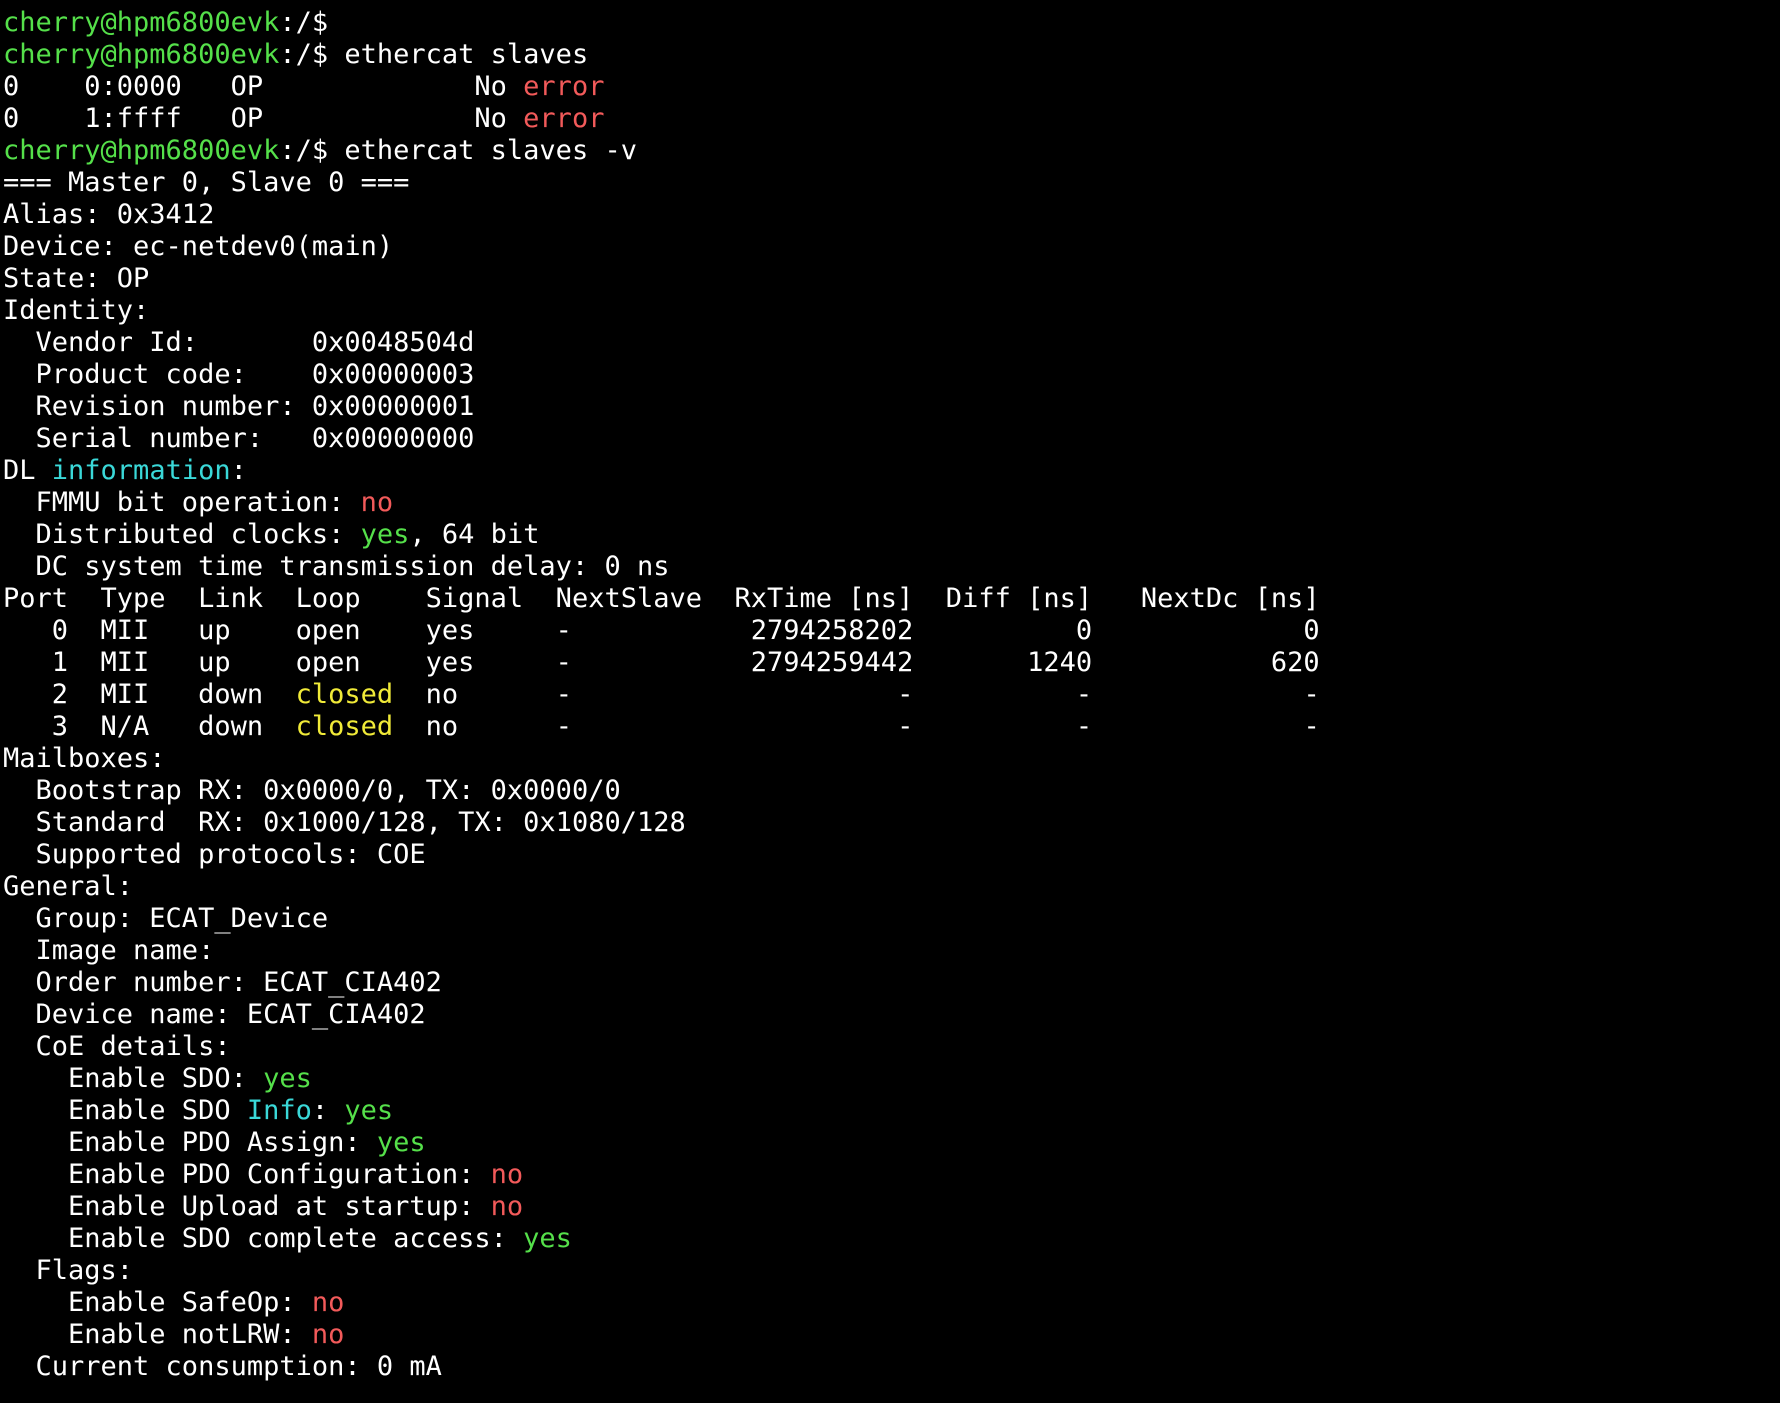  Describe the element at coordinates (182, 534) in the screenshot. I see `output-text: Distributed clocks:` at that location.